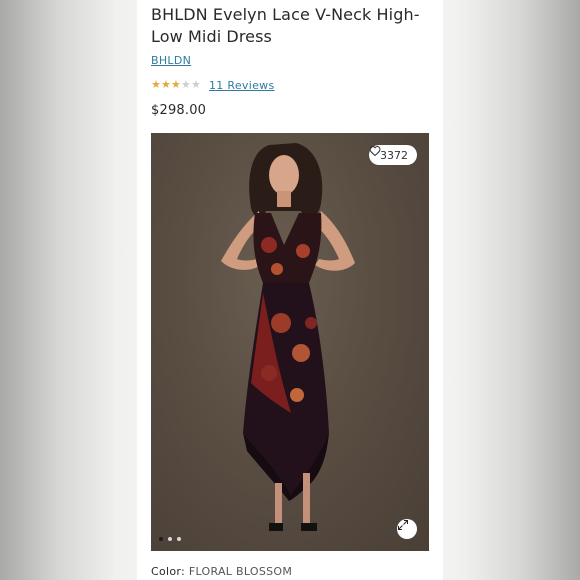 Image resolution: width=580 pixels, height=580 pixels. What do you see at coordinates (240, 571) in the screenshot?
I see `color-value: FLORAL BLOSSOM` at bounding box center [240, 571].